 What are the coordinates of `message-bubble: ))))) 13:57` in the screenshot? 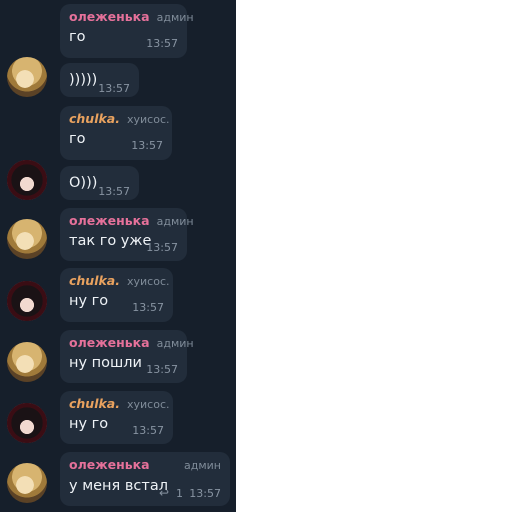 It's located at (99, 80).